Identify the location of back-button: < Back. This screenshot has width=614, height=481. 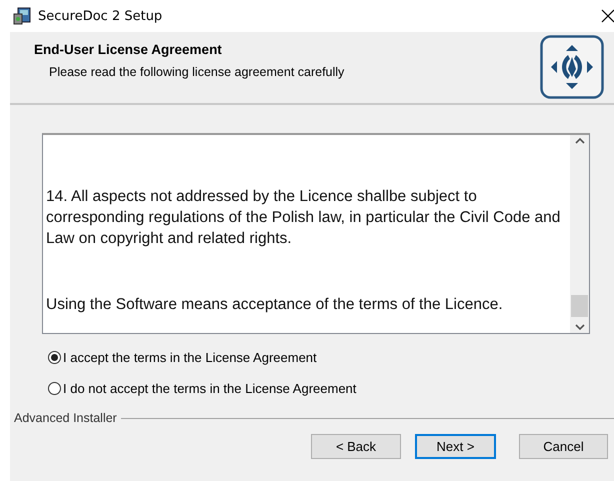
(356, 446).